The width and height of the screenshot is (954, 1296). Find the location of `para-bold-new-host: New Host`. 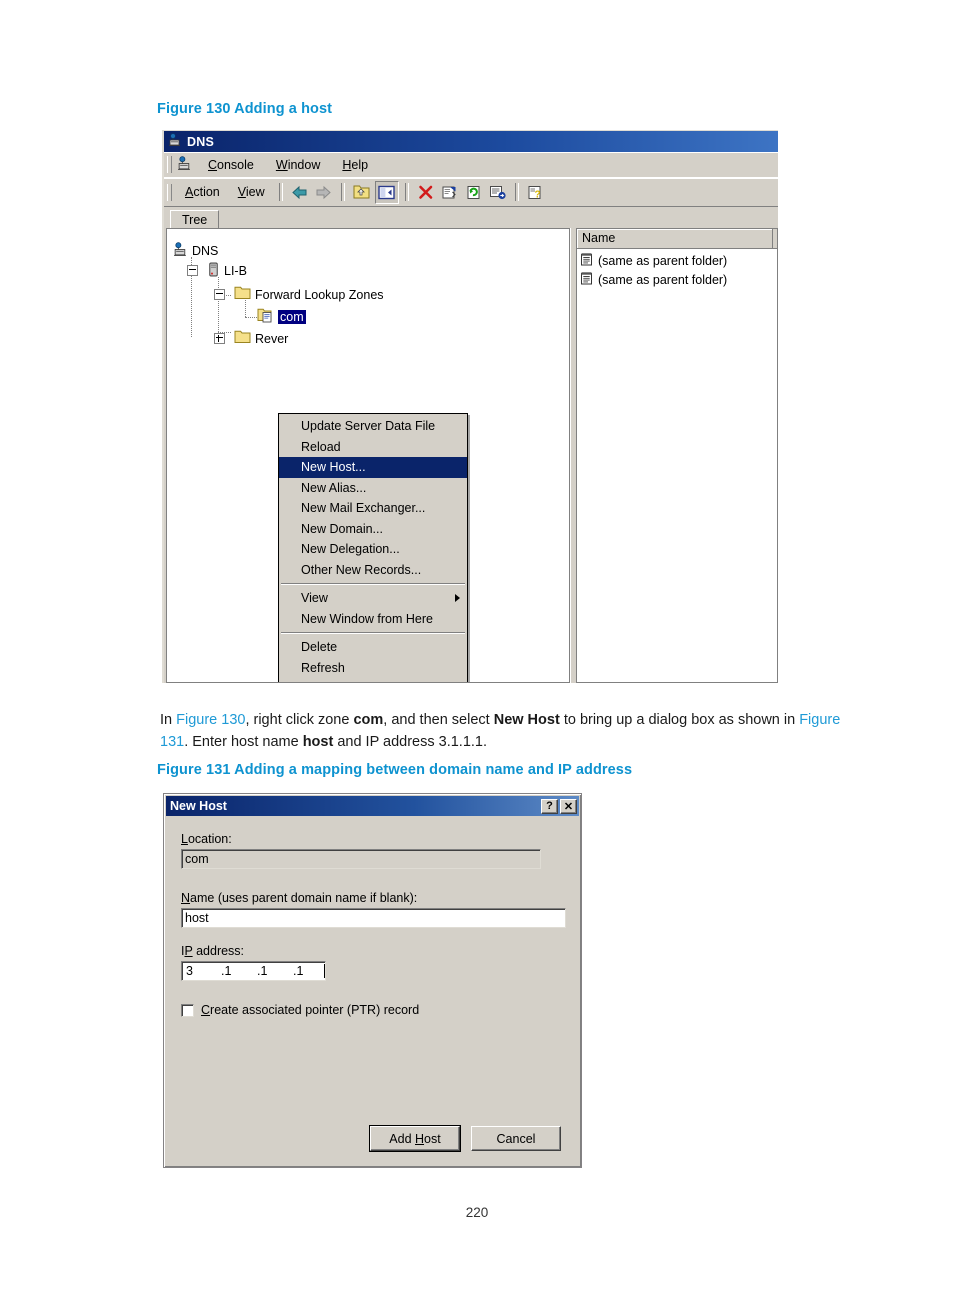

para-bold-new-host: New Host is located at coordinates (526, 720).